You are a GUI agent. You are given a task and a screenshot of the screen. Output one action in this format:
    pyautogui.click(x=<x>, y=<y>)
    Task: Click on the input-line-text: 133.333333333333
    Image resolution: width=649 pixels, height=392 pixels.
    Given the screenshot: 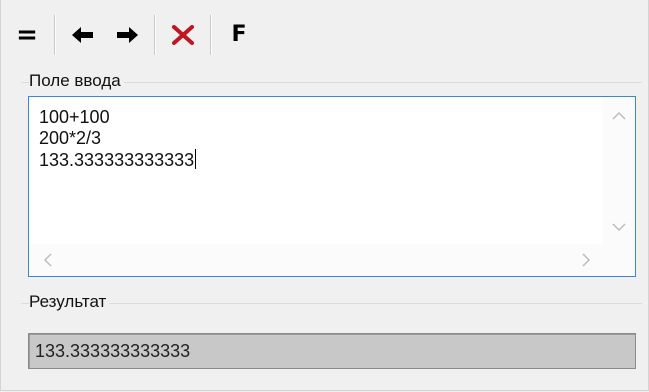 What is the action you would take?
    pyautogui.click(x=117, y=160)
    